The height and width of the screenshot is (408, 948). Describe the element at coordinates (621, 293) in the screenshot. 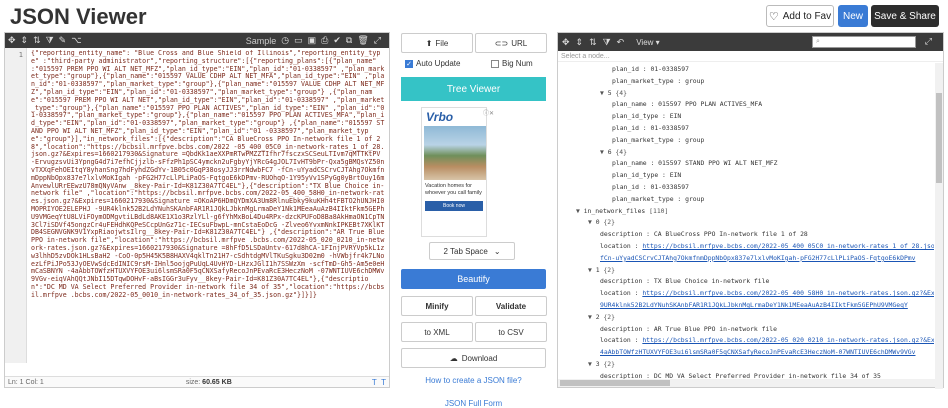

I see `tree-key: location :` at that location.